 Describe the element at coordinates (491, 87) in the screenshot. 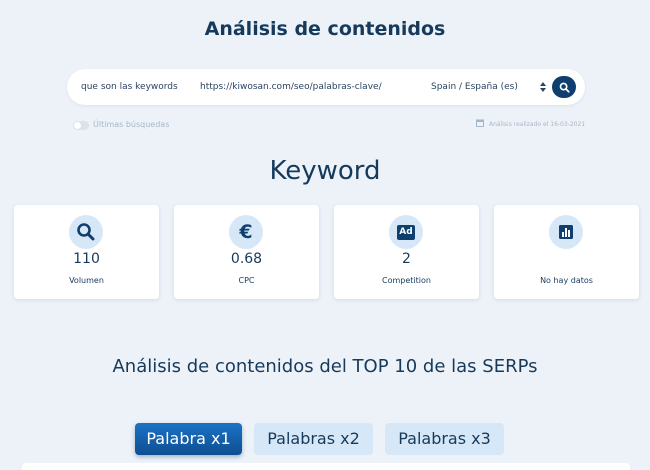

I see `country-select: Spain / España (es)` at that location.